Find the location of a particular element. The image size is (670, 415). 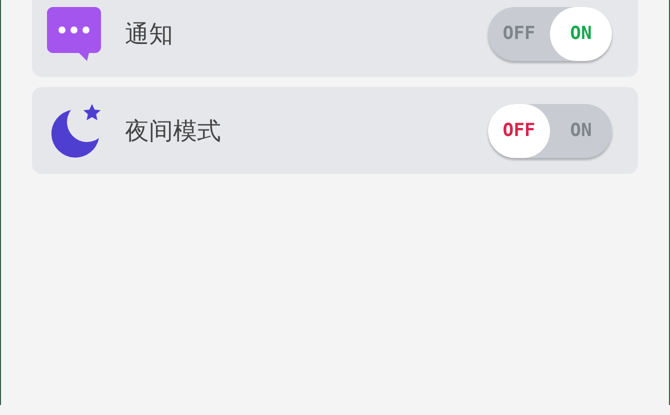

setting-label: 通知 is located at coordinates (149, 34).